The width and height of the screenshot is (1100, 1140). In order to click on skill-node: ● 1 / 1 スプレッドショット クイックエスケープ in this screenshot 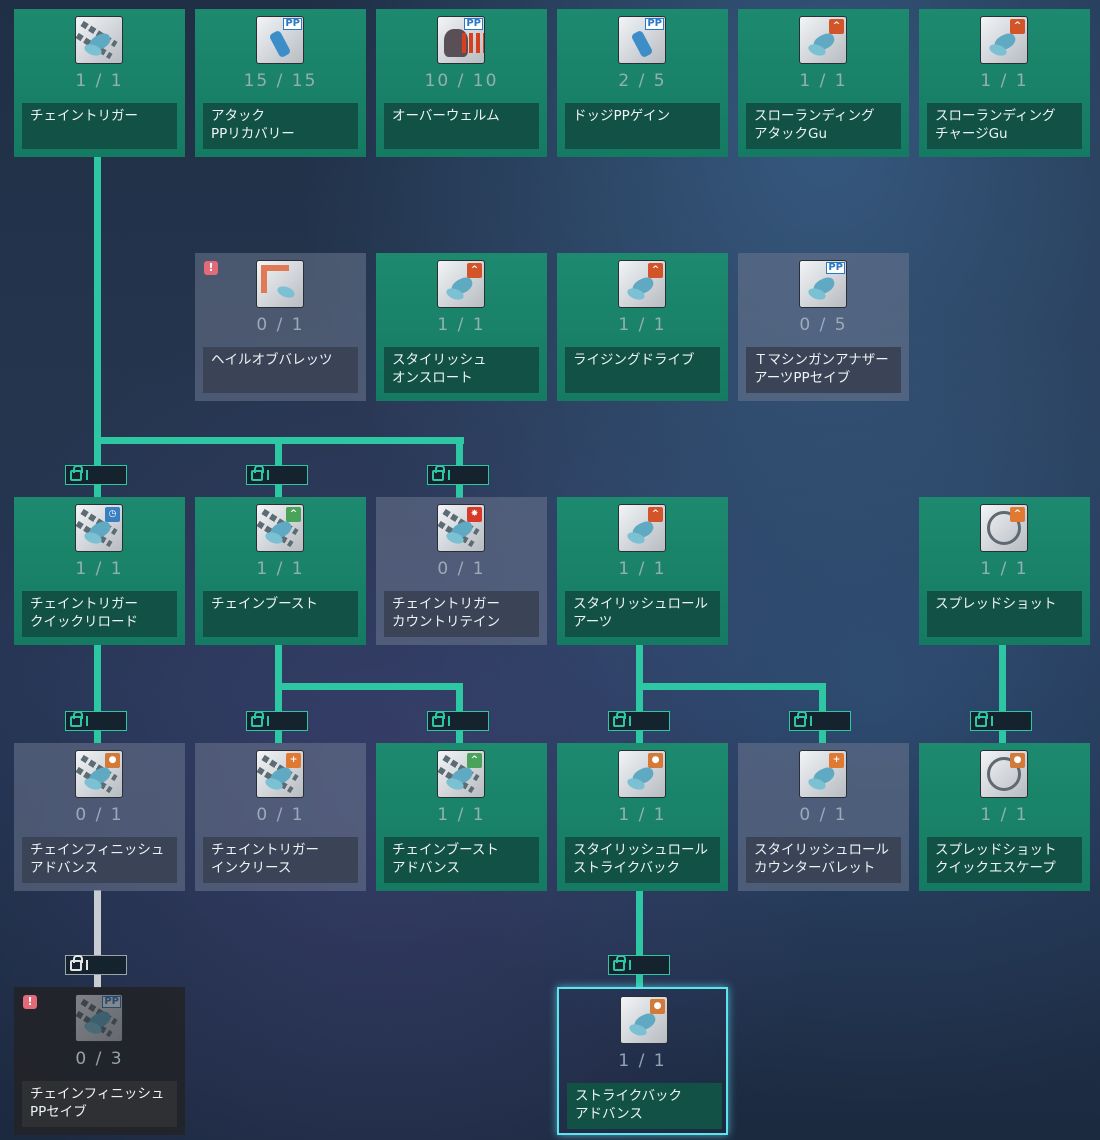, I will do `click(1004, 817)`.